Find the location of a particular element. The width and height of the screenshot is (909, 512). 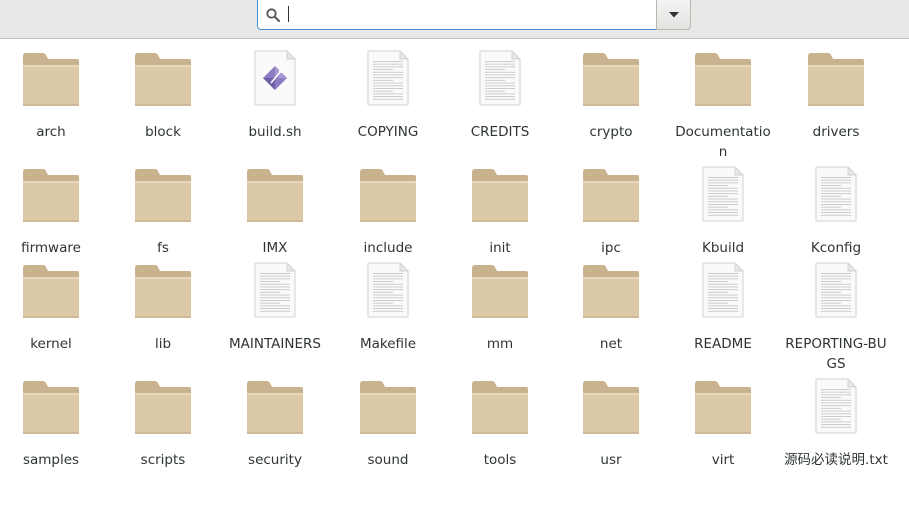

search-icon is located at coordinates (273, 14).